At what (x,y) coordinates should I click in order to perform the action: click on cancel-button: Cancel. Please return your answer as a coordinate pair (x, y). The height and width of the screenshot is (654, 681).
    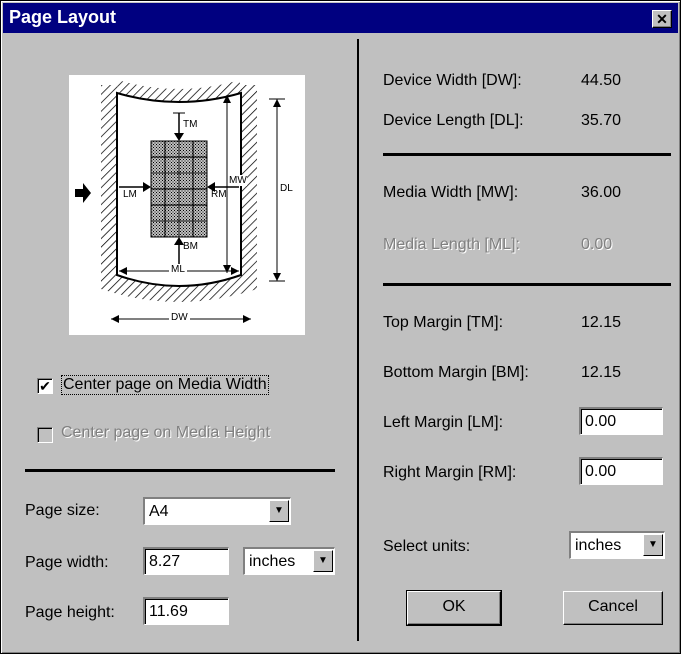
    Looking at the image, I should click on (613, 608).